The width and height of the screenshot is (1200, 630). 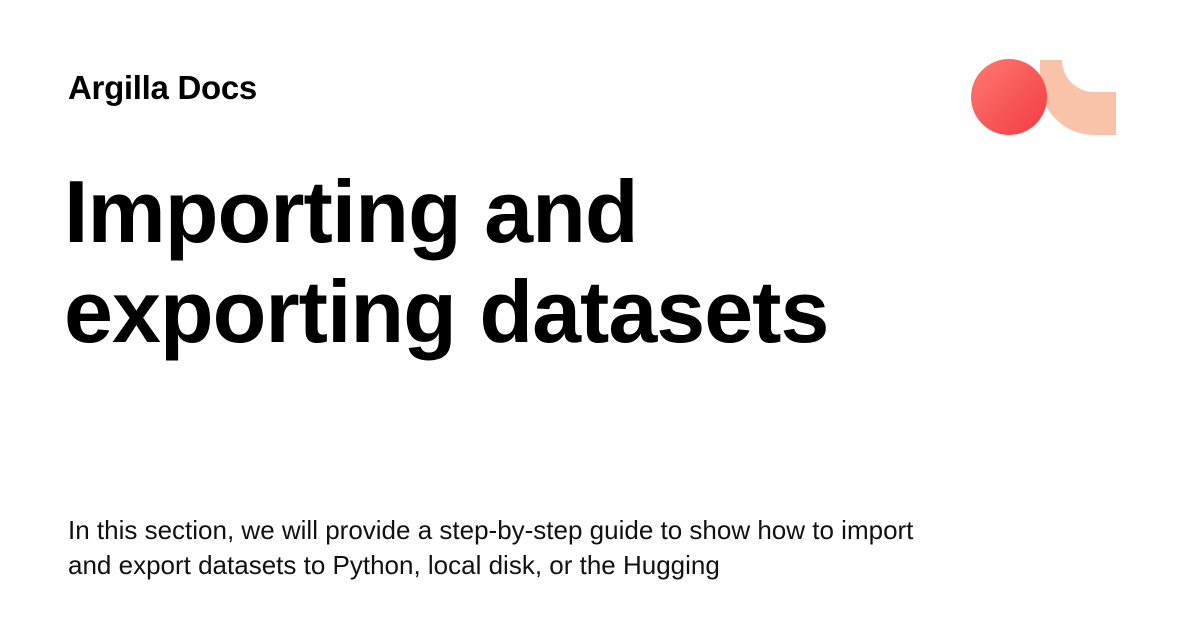 What do you see at coordinates (162, 87) in the screenshot?
I see `site-name: Argilla Docs` at bounding box center [162, 87].